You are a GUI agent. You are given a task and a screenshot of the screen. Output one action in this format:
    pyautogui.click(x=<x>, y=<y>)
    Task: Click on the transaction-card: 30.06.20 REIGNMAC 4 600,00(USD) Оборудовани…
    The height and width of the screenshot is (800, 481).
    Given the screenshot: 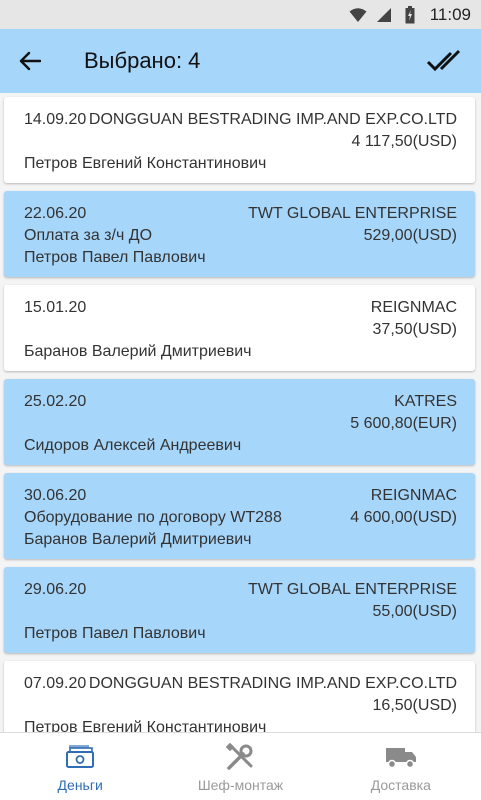 What is the action you would take?
    pyautogui.click(x=239, y=516)
    